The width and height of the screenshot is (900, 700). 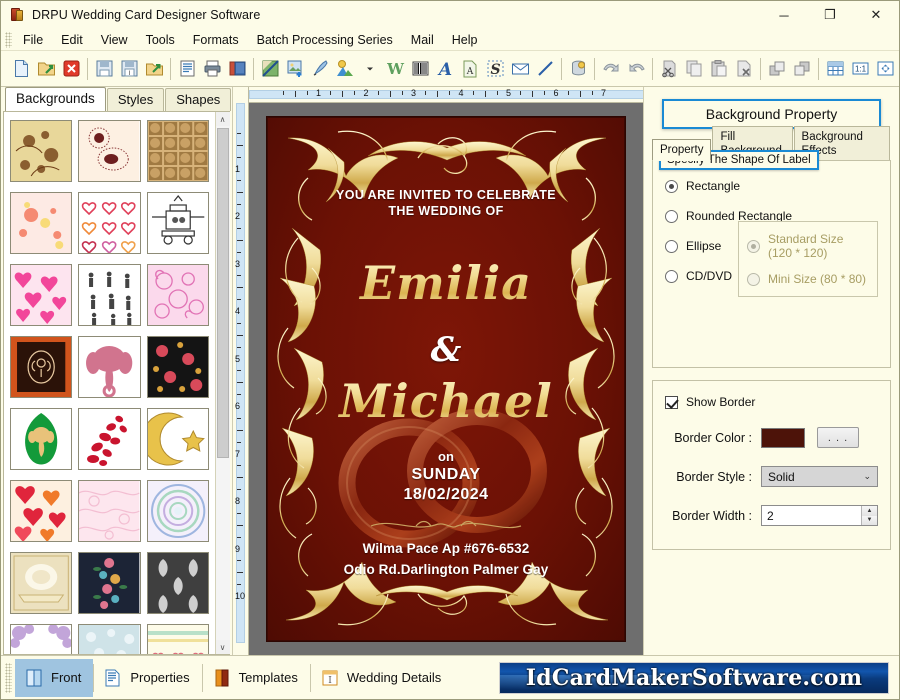 I want to click on chevron-down-icon, so click(x=370, y=69).